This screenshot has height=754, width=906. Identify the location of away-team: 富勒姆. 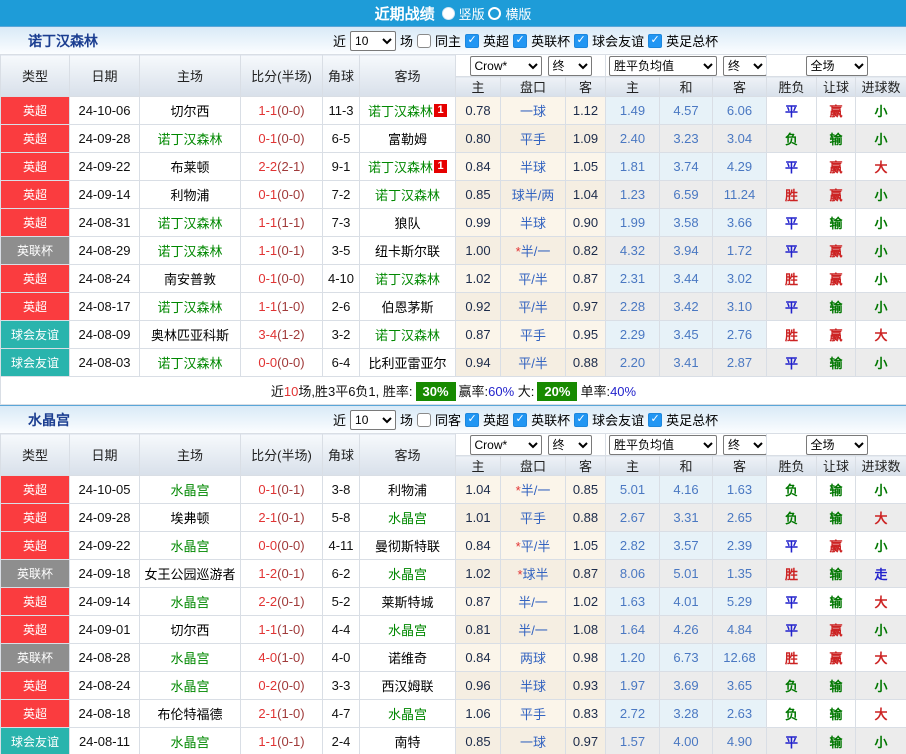
(407, 138).